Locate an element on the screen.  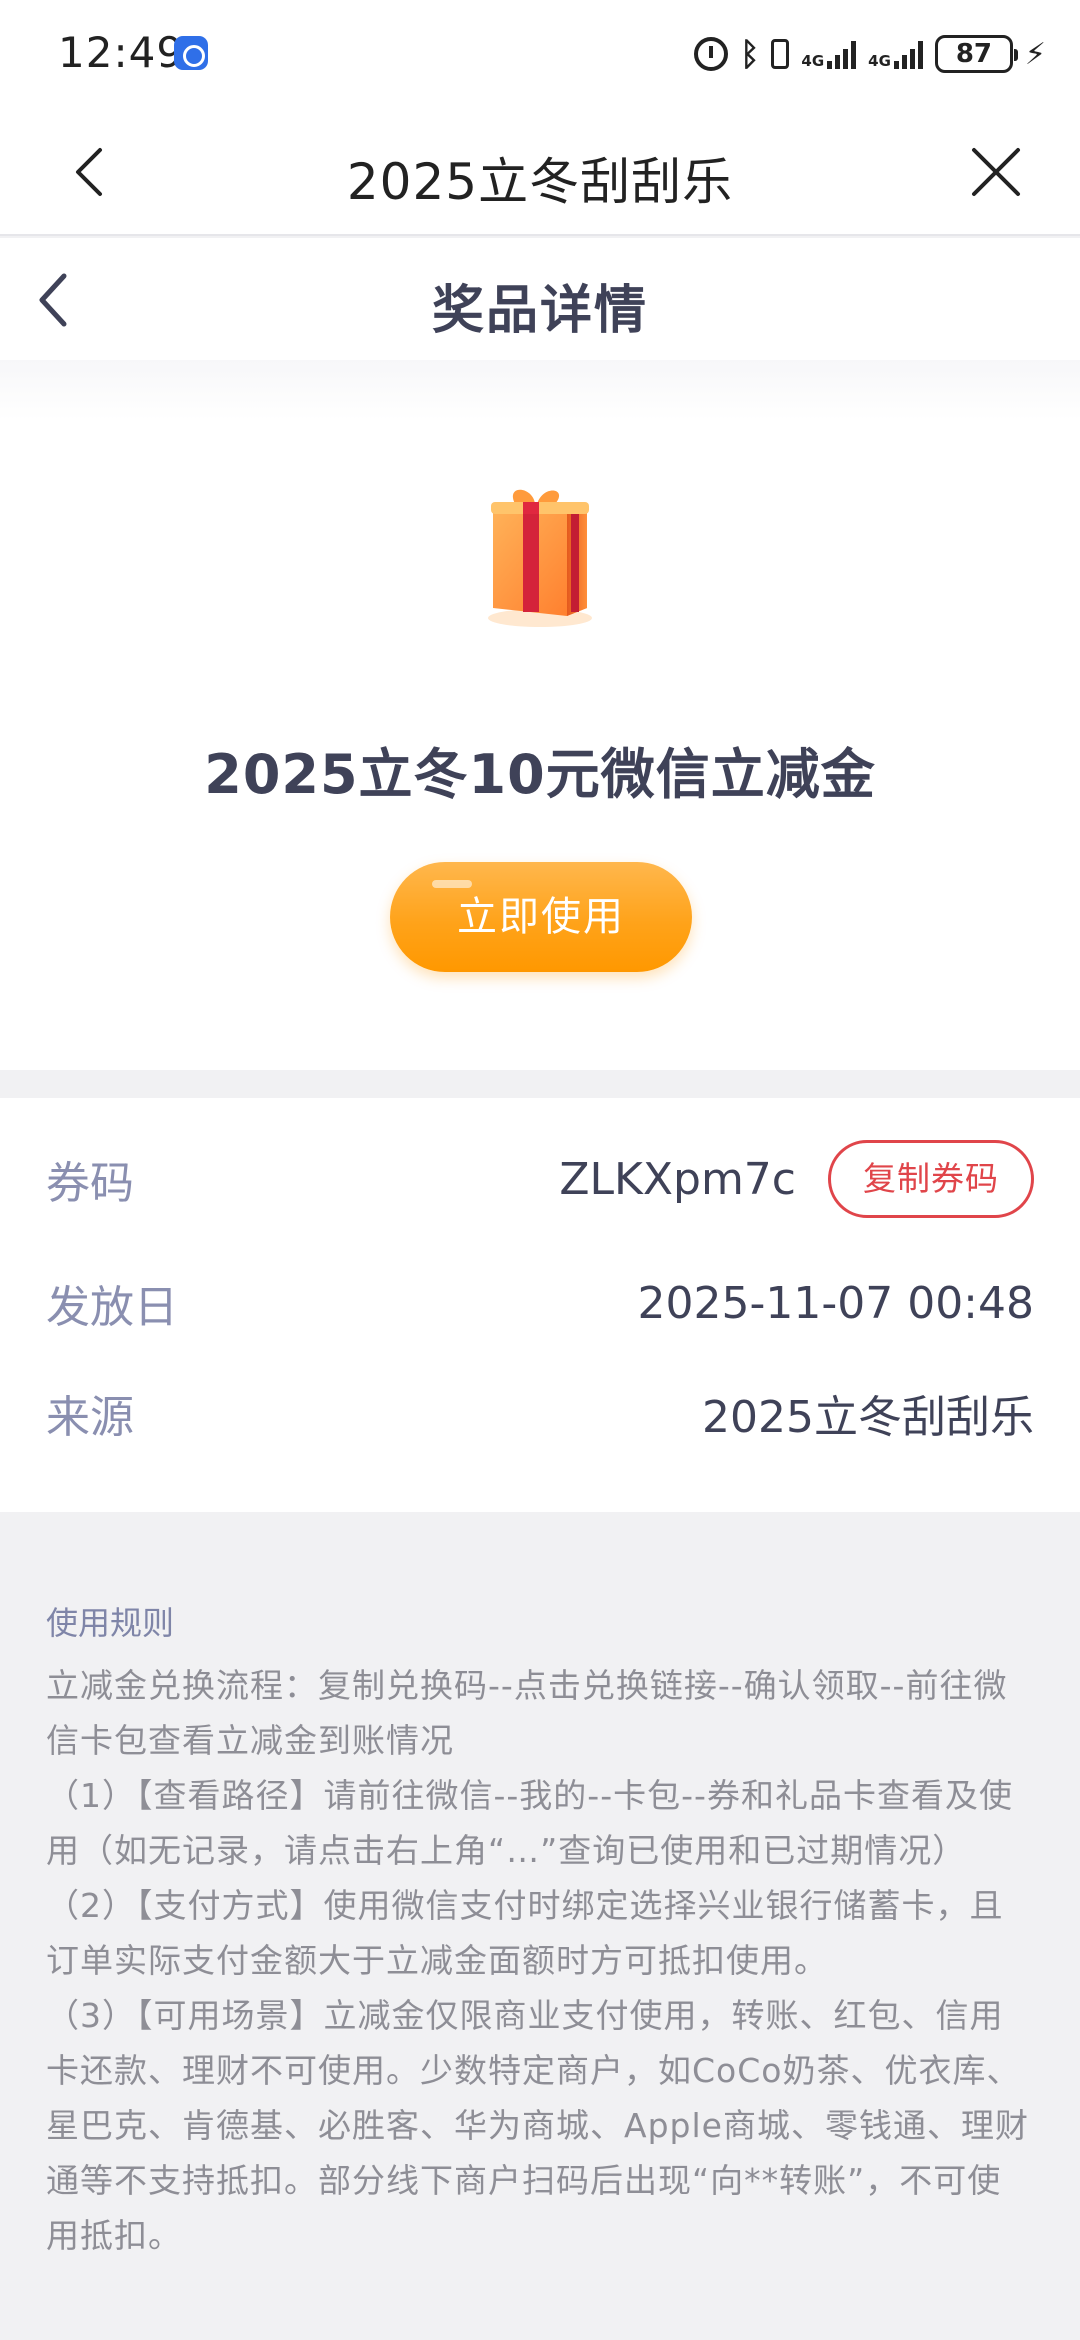
section-title: 奖品详情 is located at coordinates (539, 311).